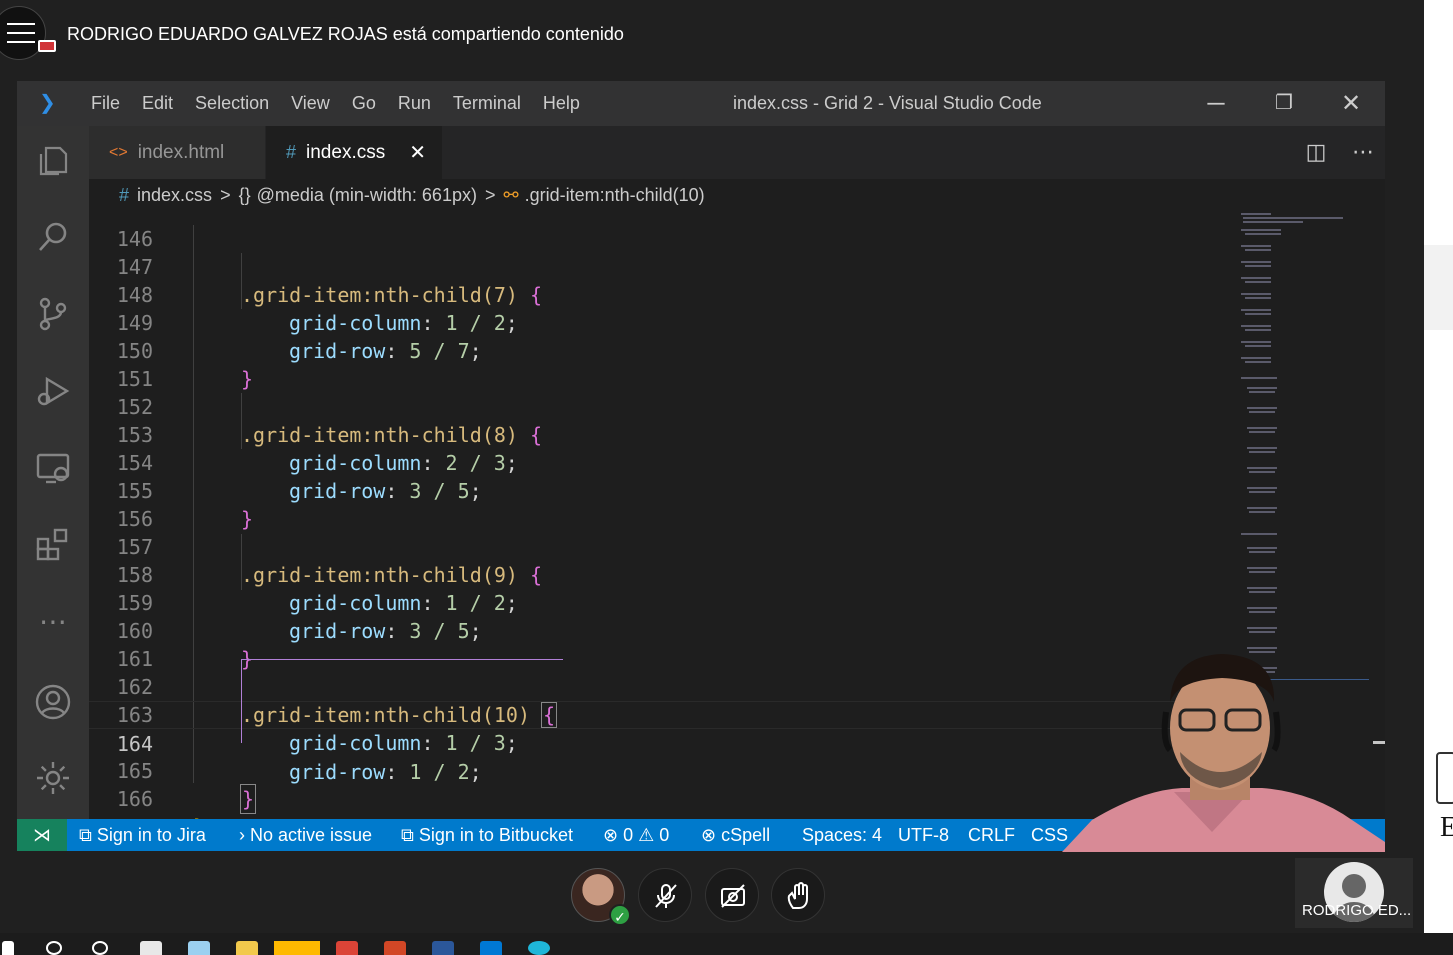  I want to click on explorer-icon, so click(53, 160).